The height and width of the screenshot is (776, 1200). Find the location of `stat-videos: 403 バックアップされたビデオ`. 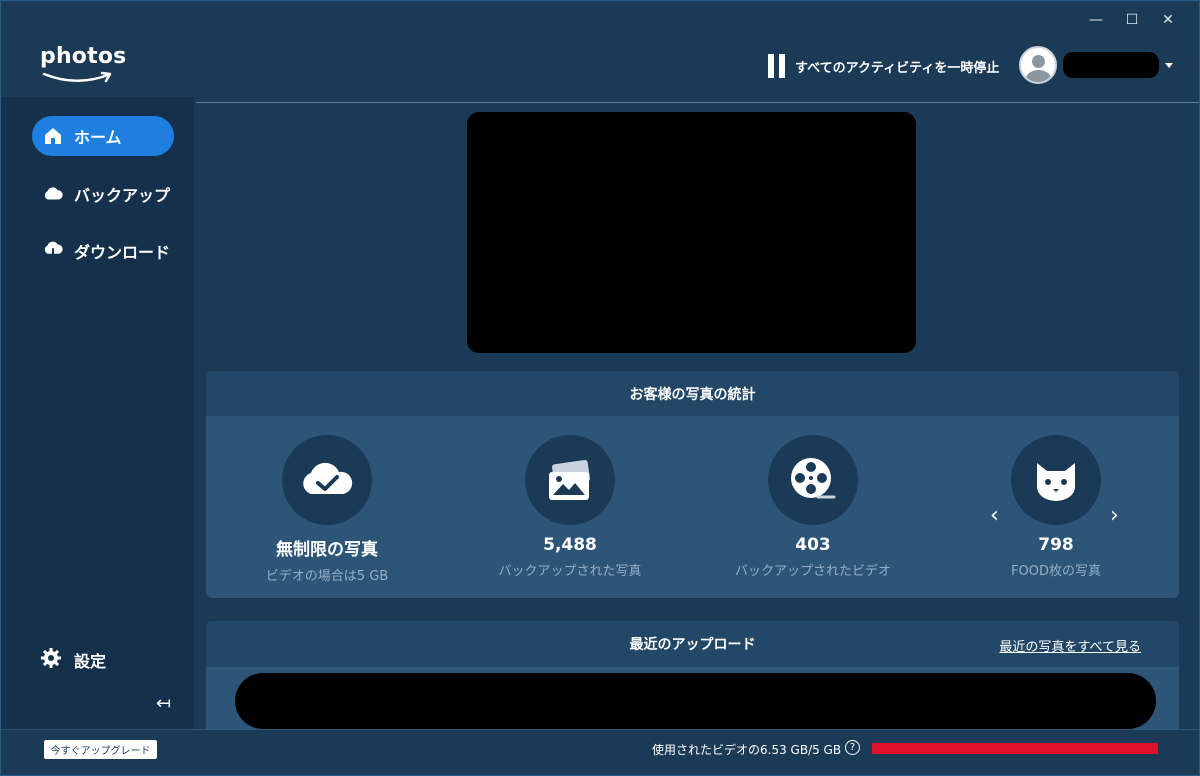

stat-videos: 403 バックアップされたビデオ is located at coordinates (813, 507).